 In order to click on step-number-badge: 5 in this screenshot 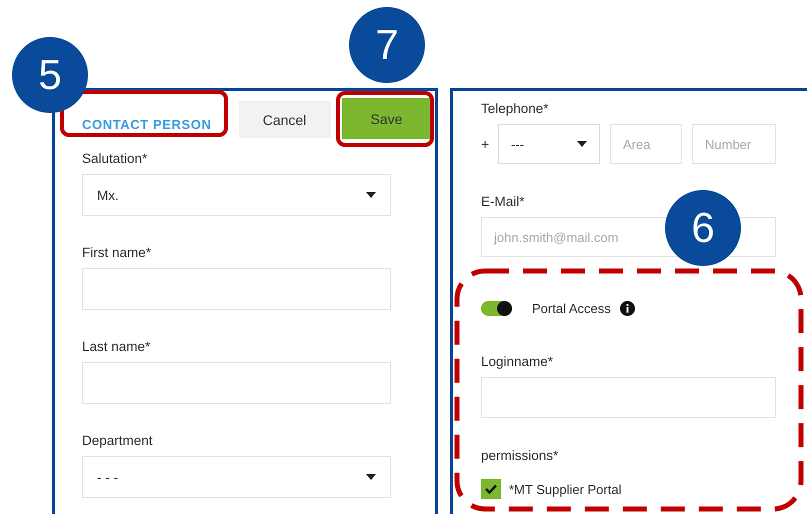, I will do `click(50, 75)`.